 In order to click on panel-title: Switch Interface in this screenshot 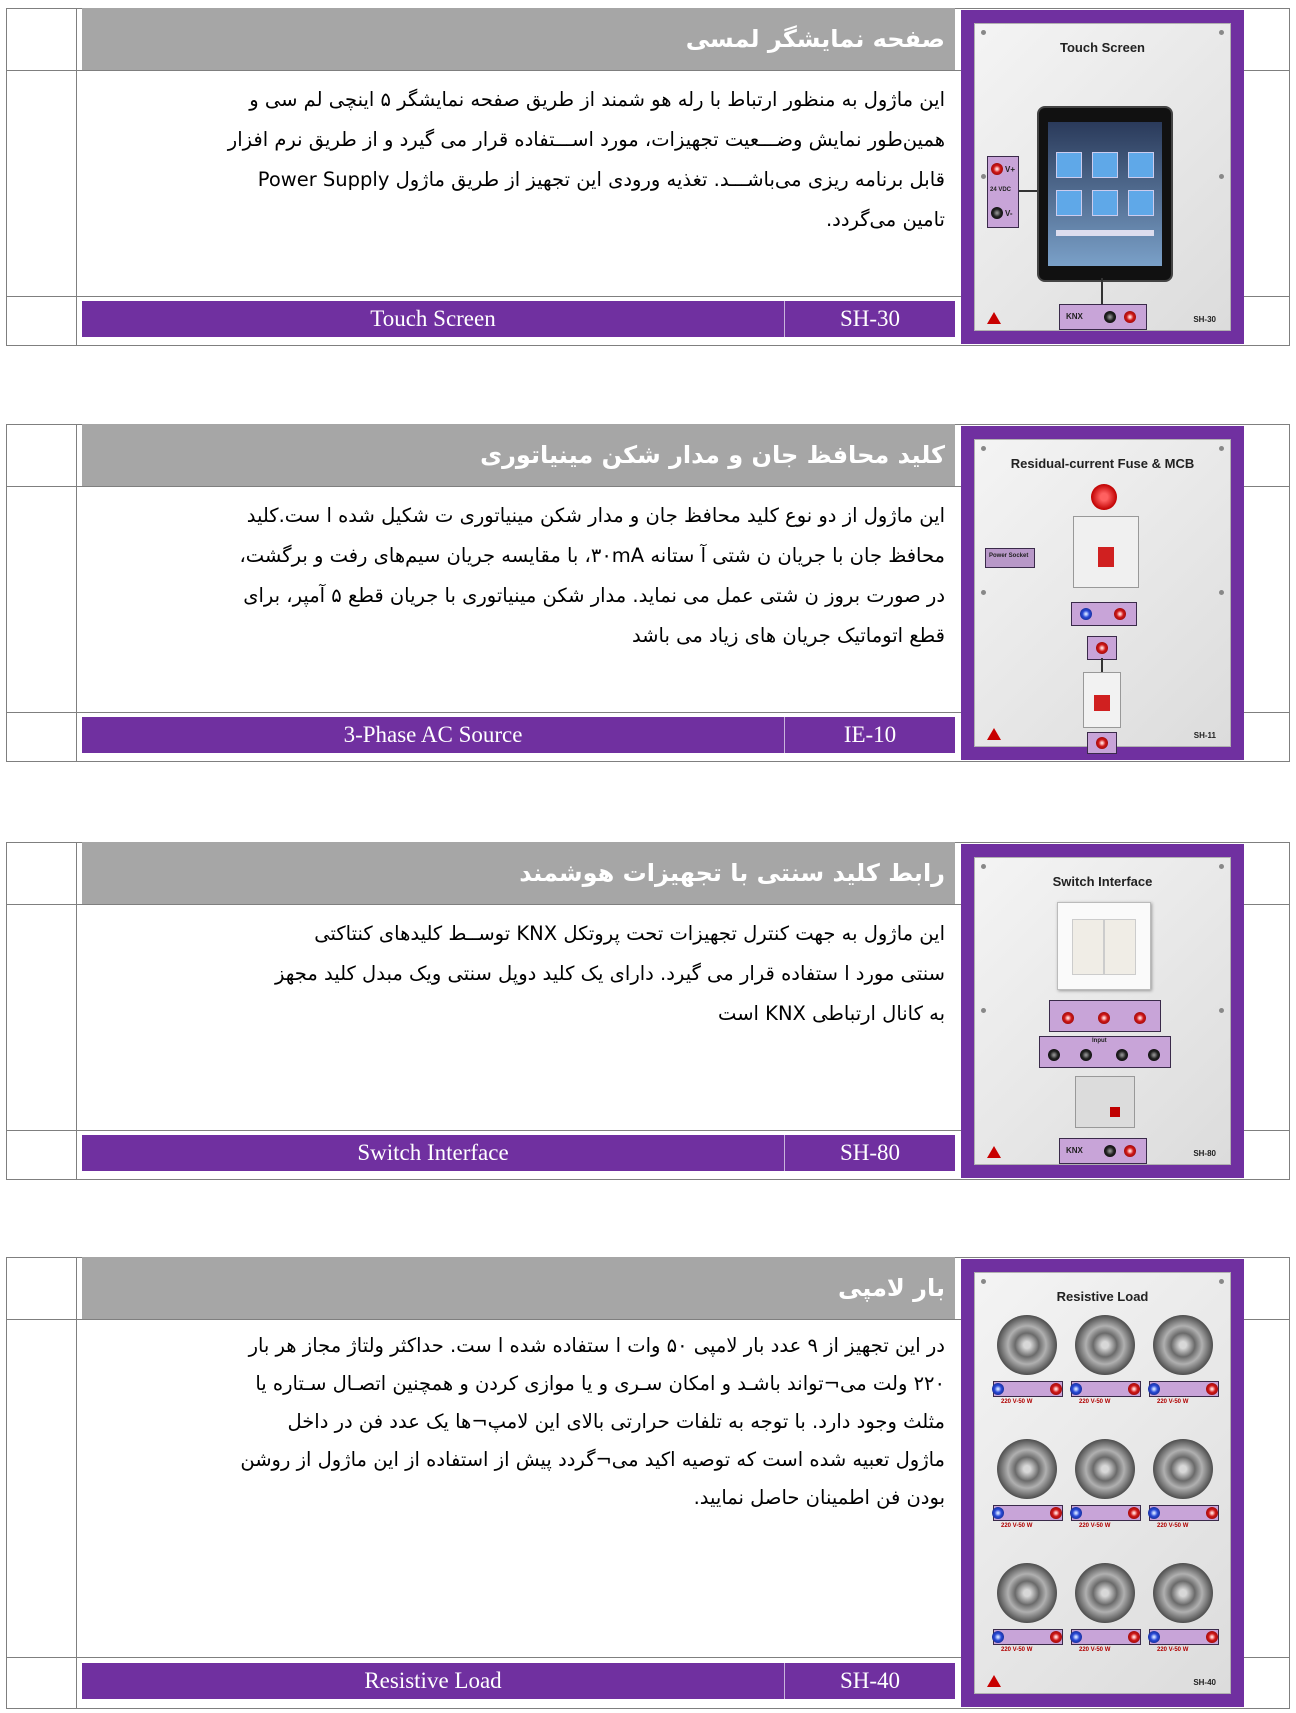, I will do `click(1102, 881)`.